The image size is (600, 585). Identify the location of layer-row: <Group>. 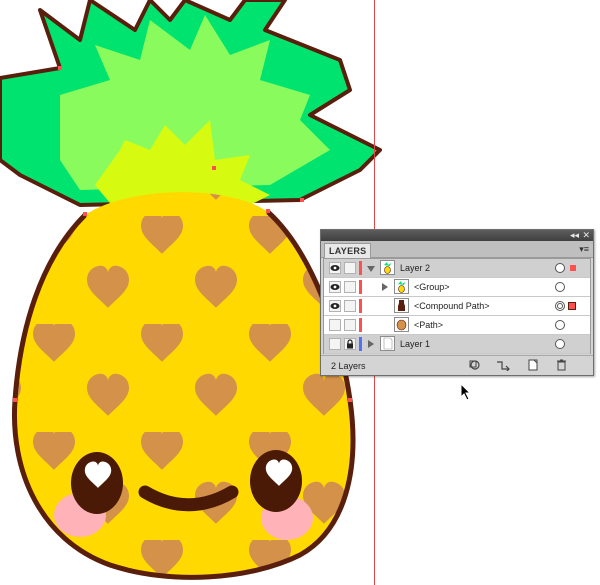
(457, 287).